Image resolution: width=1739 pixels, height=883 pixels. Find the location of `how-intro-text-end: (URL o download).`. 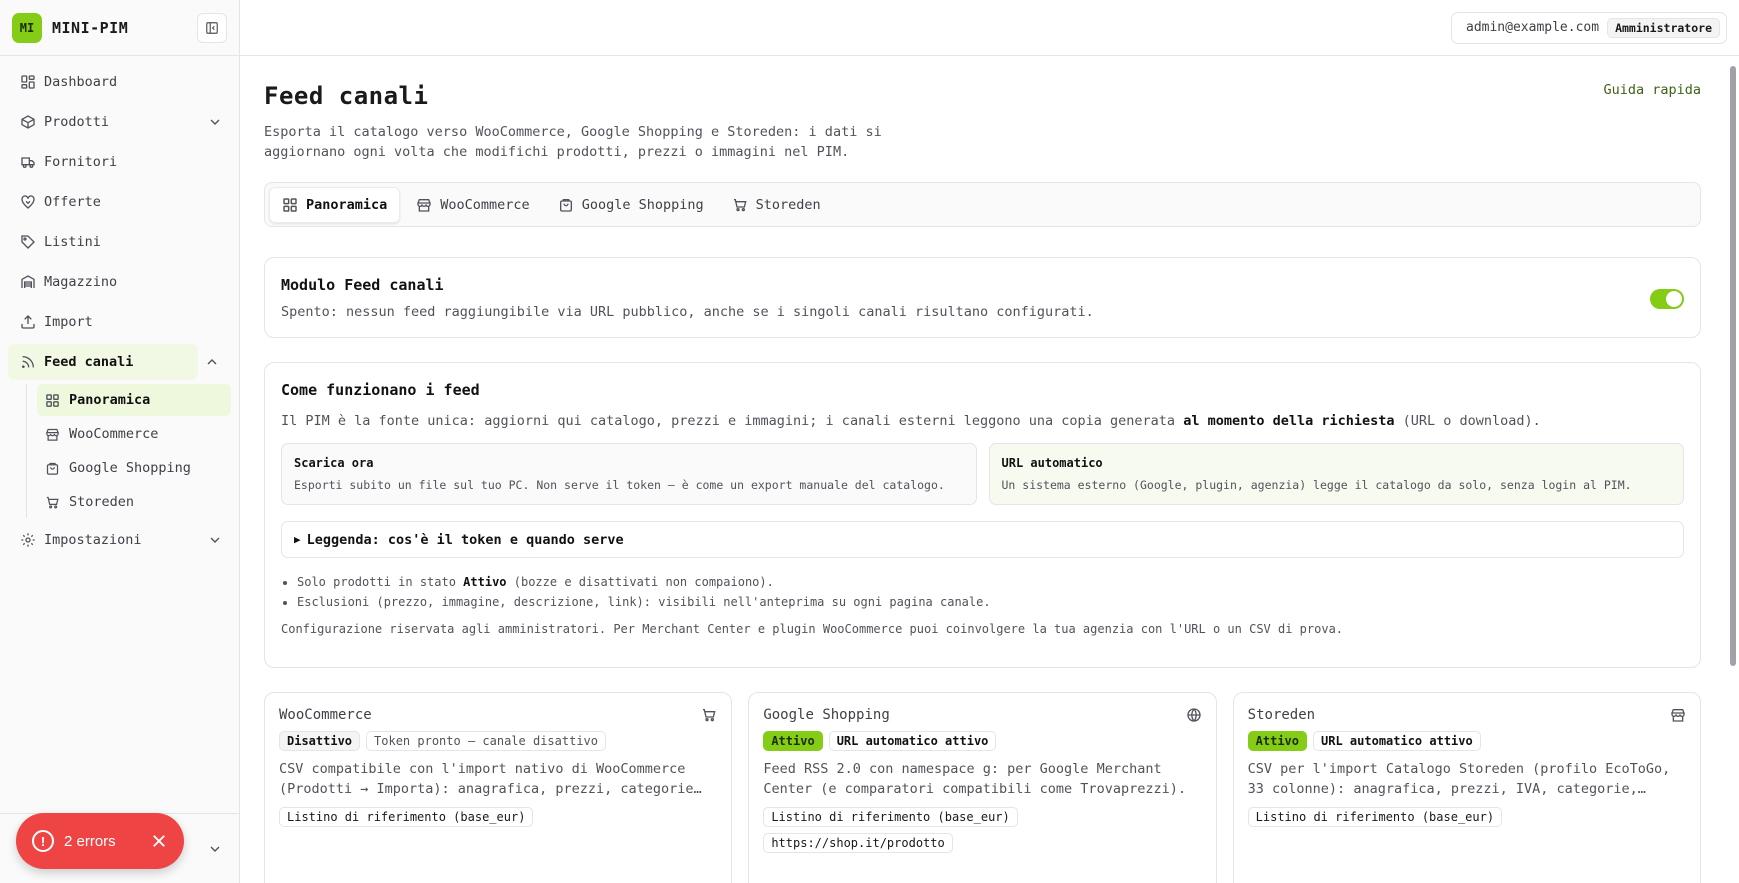

how-intro-text-end: (URL o download). is located at coordinates (1467, 421).